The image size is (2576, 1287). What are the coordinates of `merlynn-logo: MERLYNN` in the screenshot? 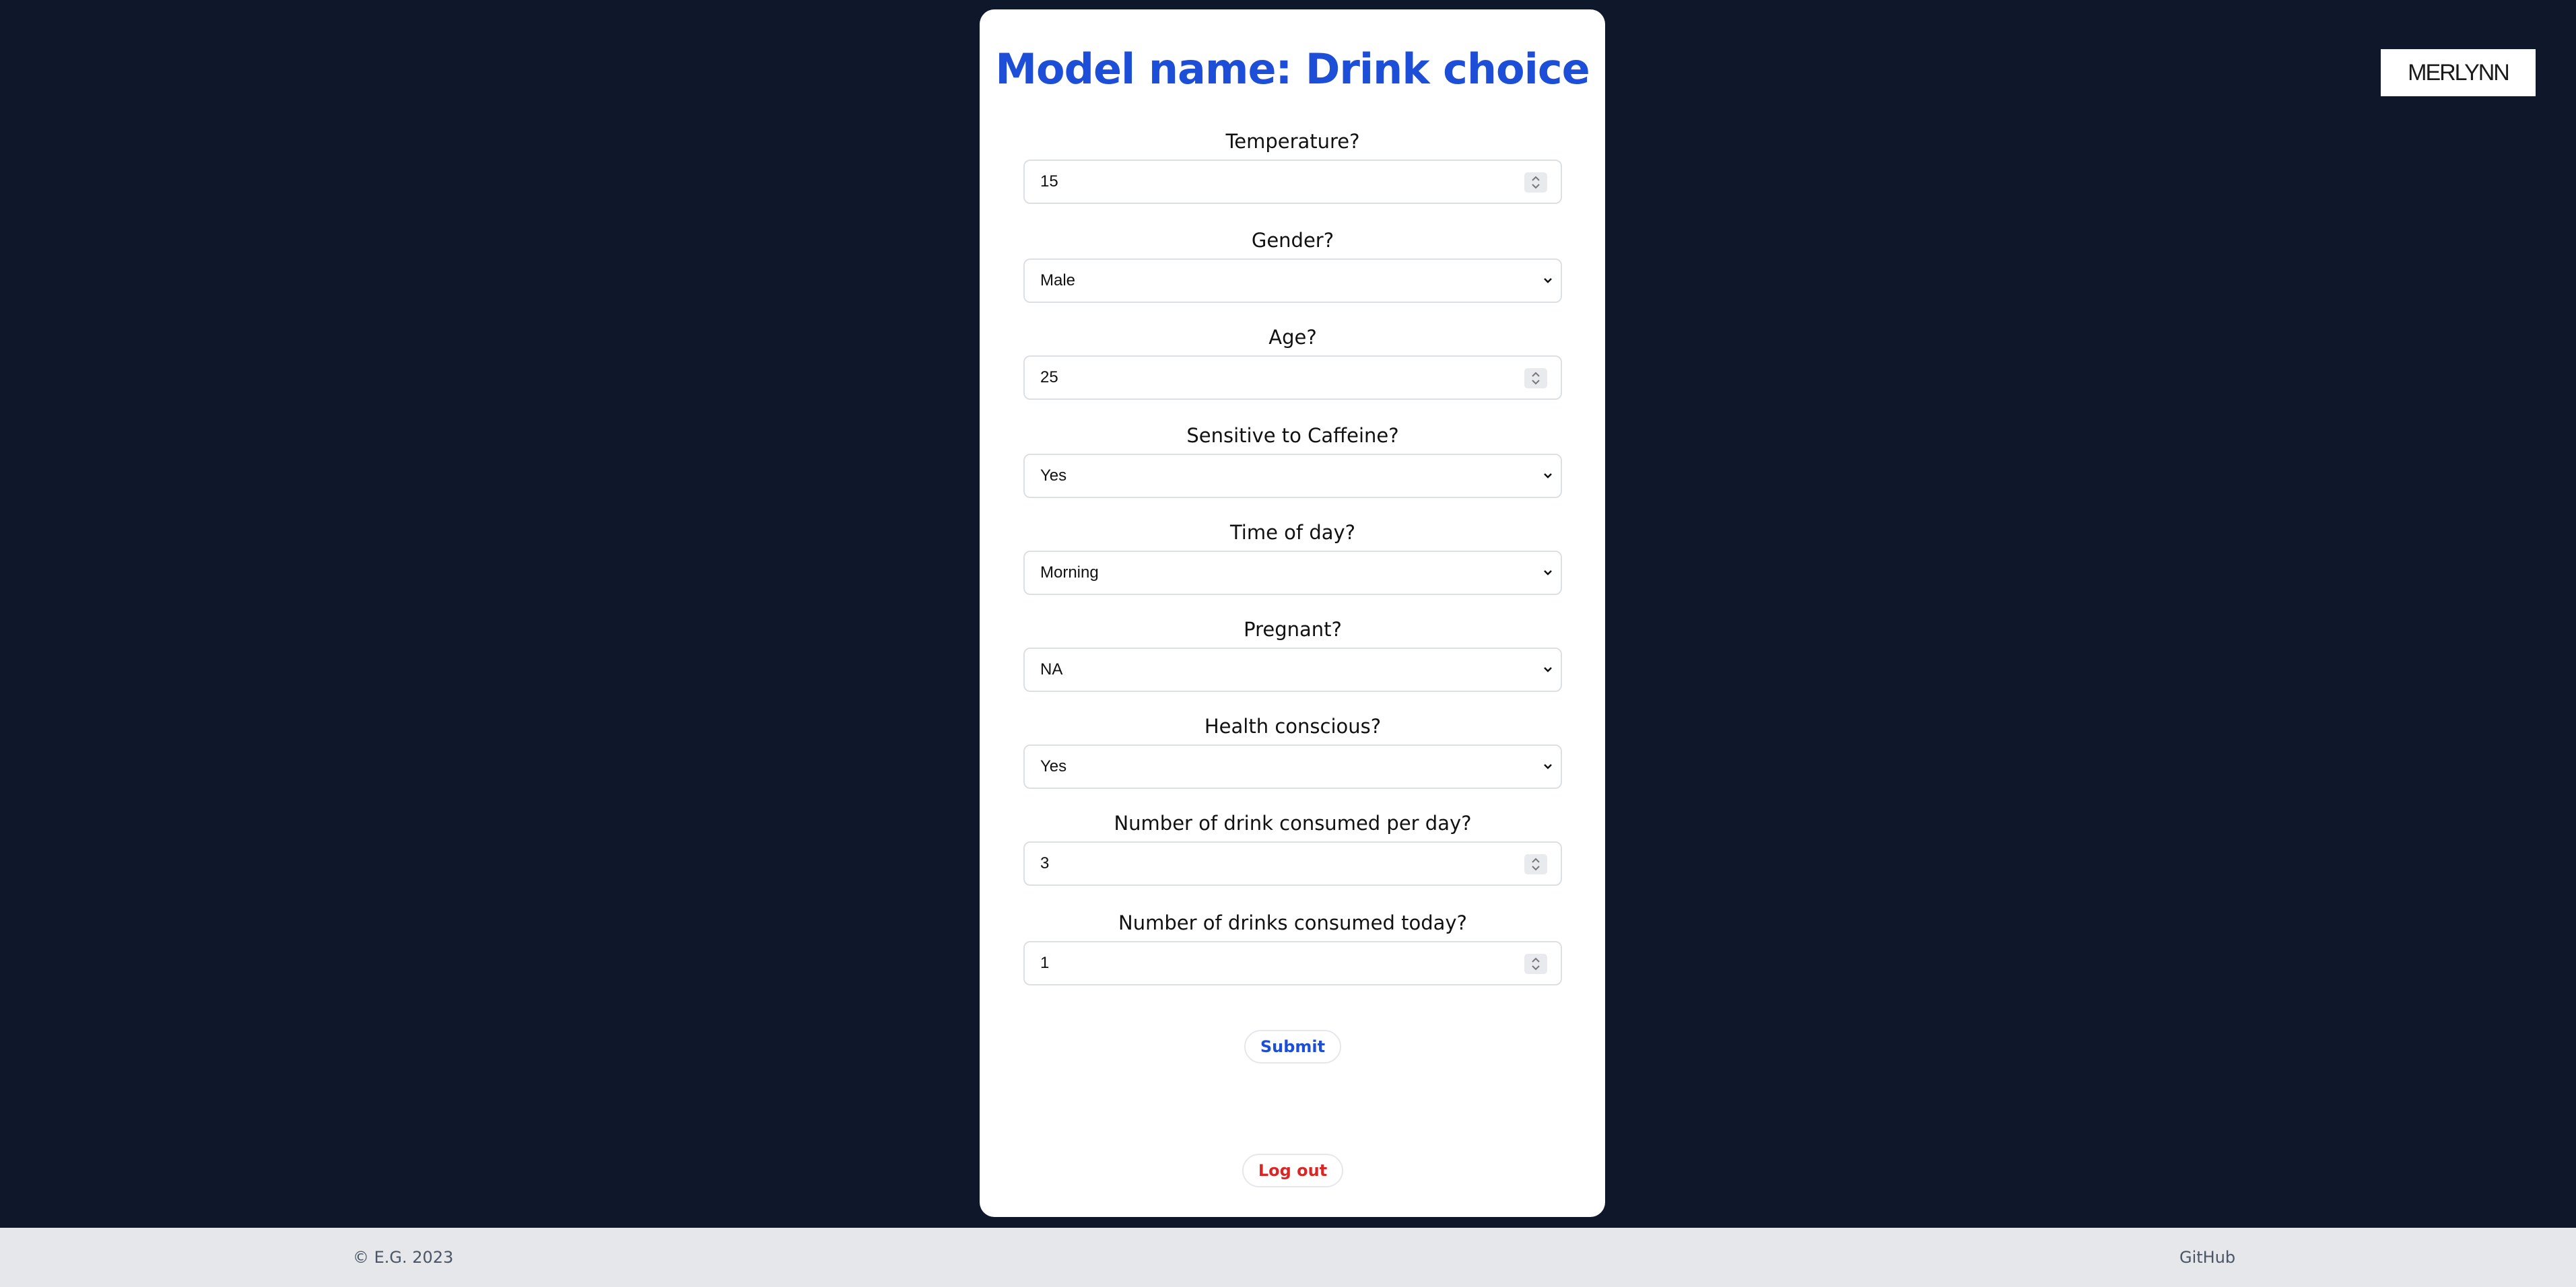 It's located at (2458, 72).